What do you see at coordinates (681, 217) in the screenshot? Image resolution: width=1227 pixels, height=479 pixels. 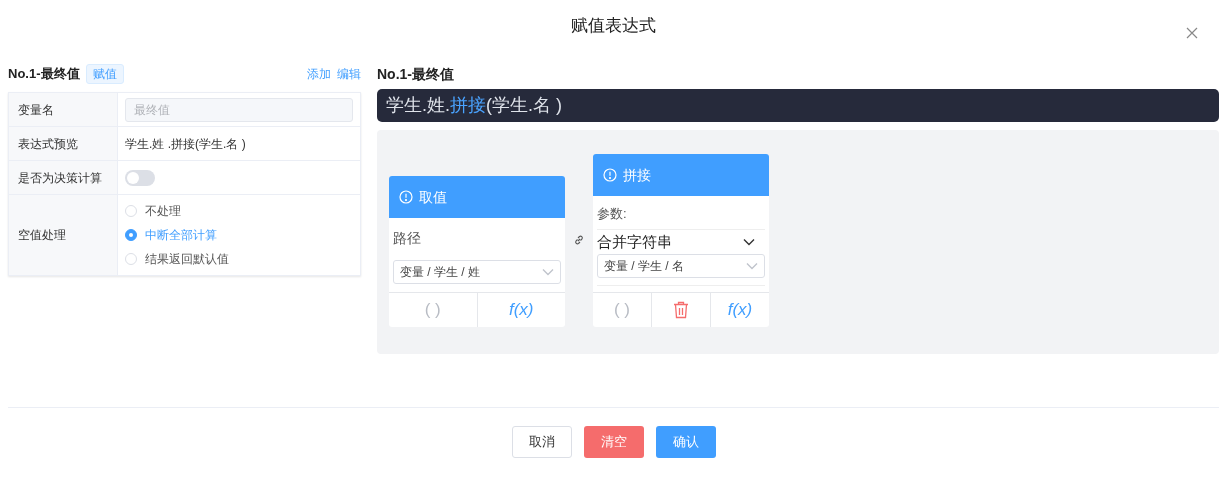 I see `field-label: 参数:` at bounding box center [681, 217].